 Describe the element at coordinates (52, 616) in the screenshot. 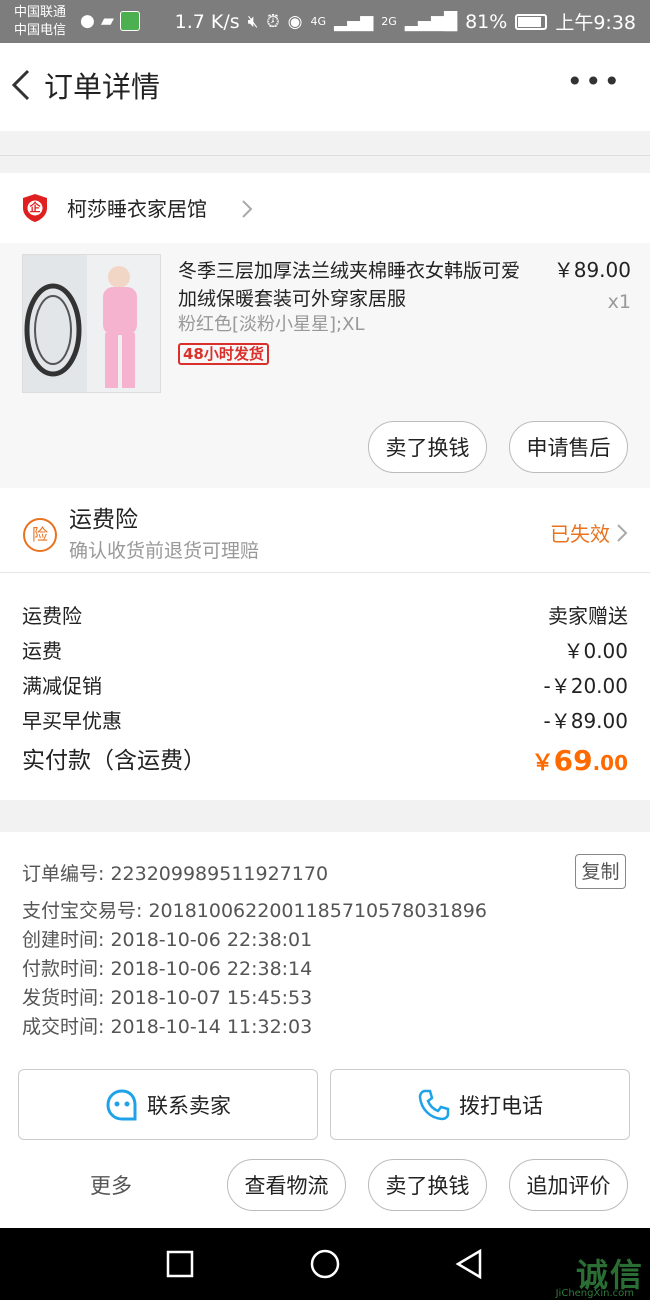

I see `fee-label: 运费险` at that location.